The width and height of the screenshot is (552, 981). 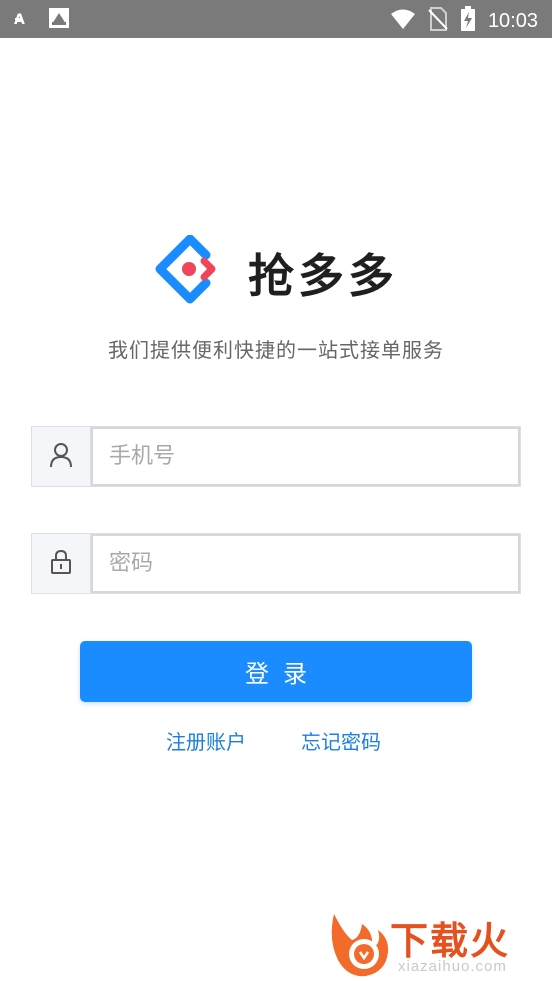 What do you see at coordinates (276, 671) in the screenshot?
I see `login-button: 登录` at bounding box center [276, 671].